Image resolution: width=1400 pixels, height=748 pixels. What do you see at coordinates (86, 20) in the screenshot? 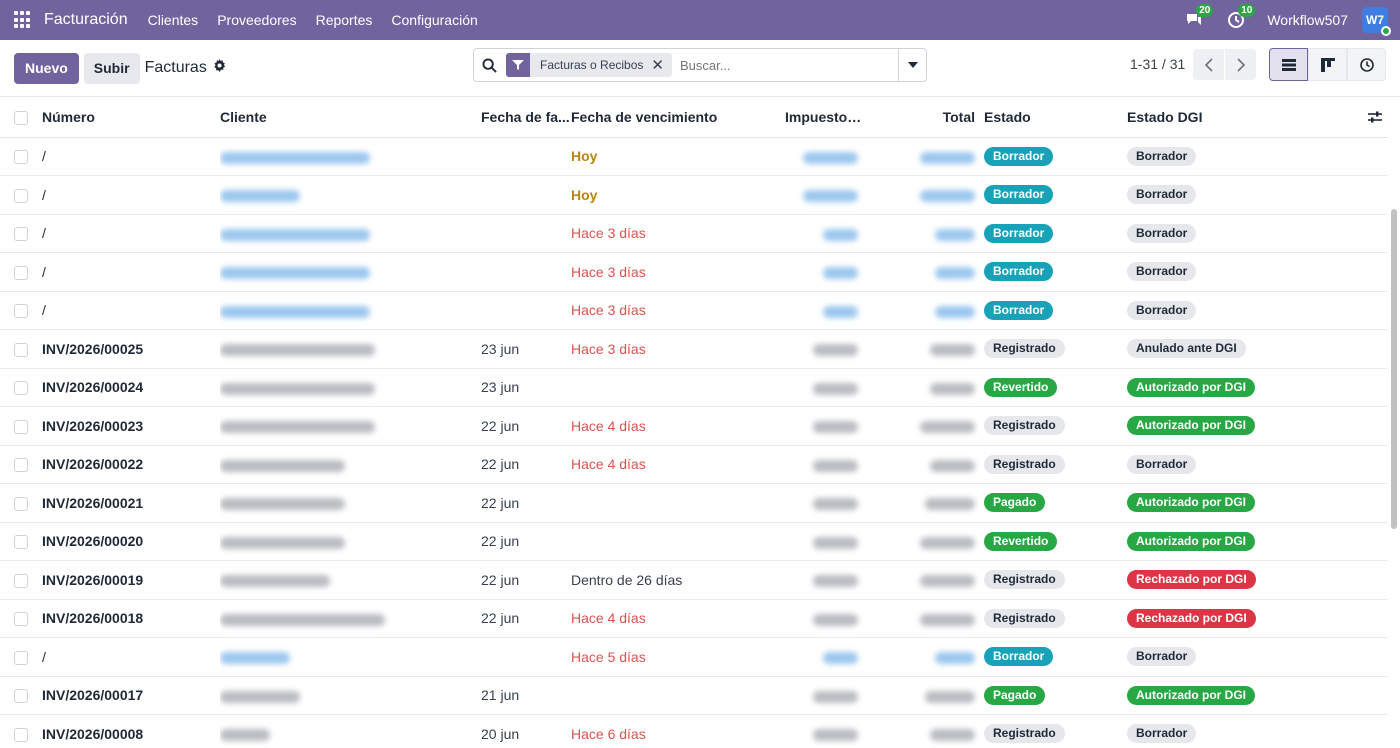
I see `app-brand: Facturación` at bounding box center [86, 20].